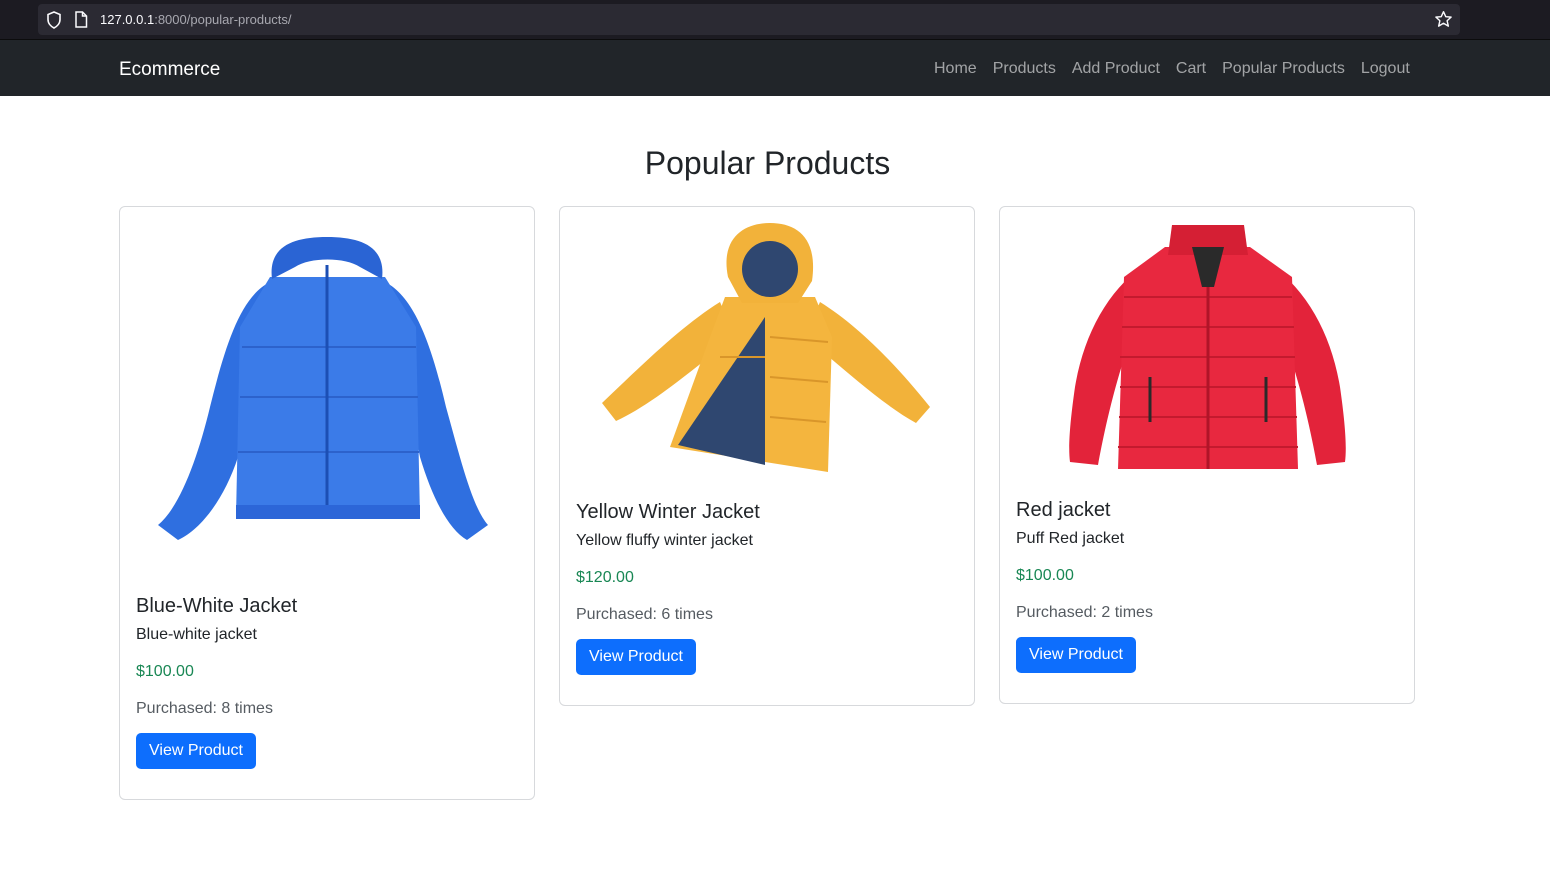 The height and width of the screenshot is (879, 1550). Describe the element at coordinates (605, 577) in the screenshot. I see `product-price: $120.00` at that location.